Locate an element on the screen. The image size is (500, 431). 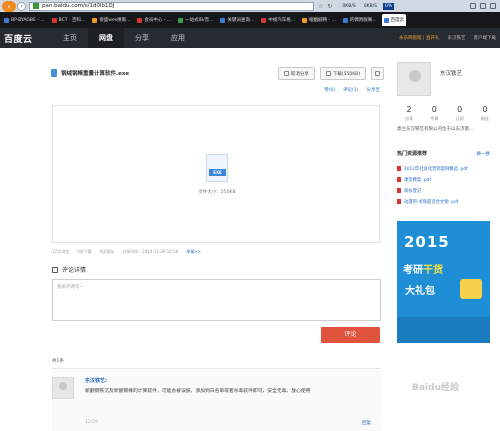
hot-resource-item: 2012年社会化营销案例精选 .pdf is located at coordinates (447, 168).